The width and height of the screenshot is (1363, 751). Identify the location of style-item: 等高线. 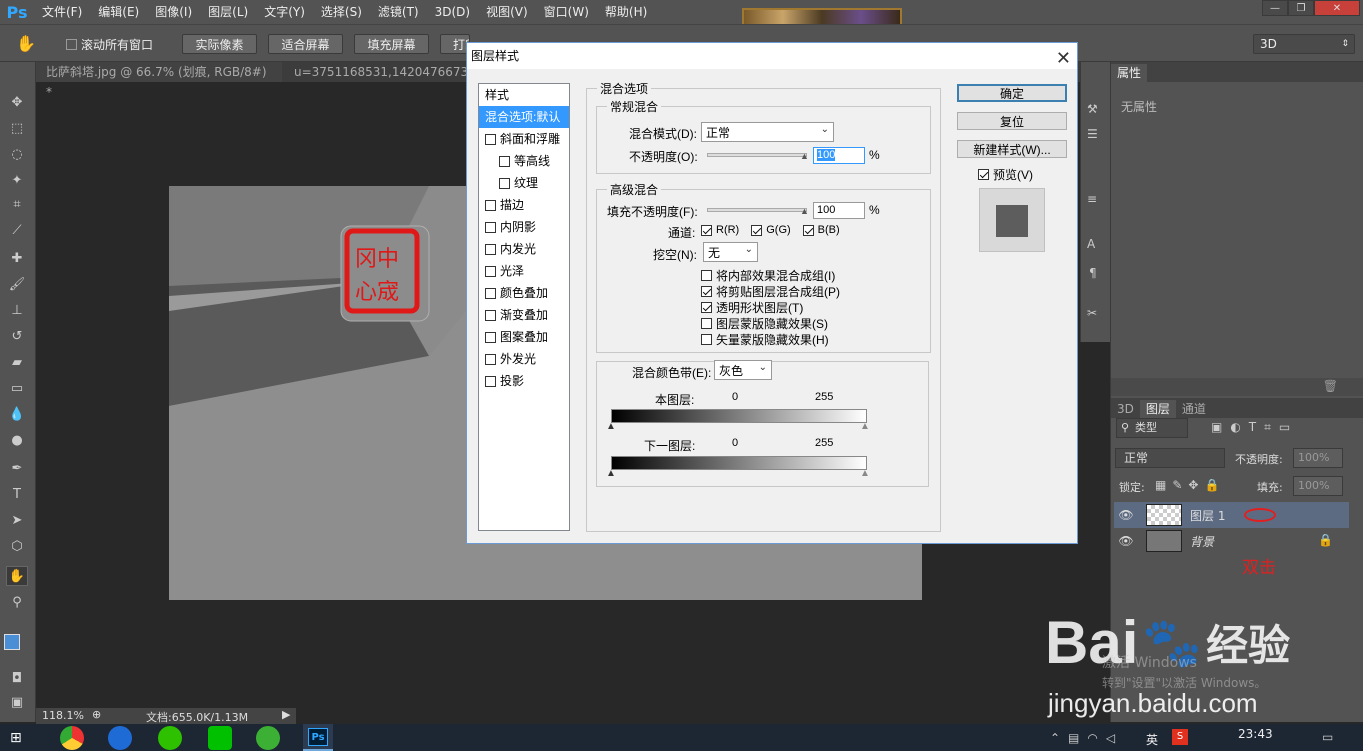
(524, 161).